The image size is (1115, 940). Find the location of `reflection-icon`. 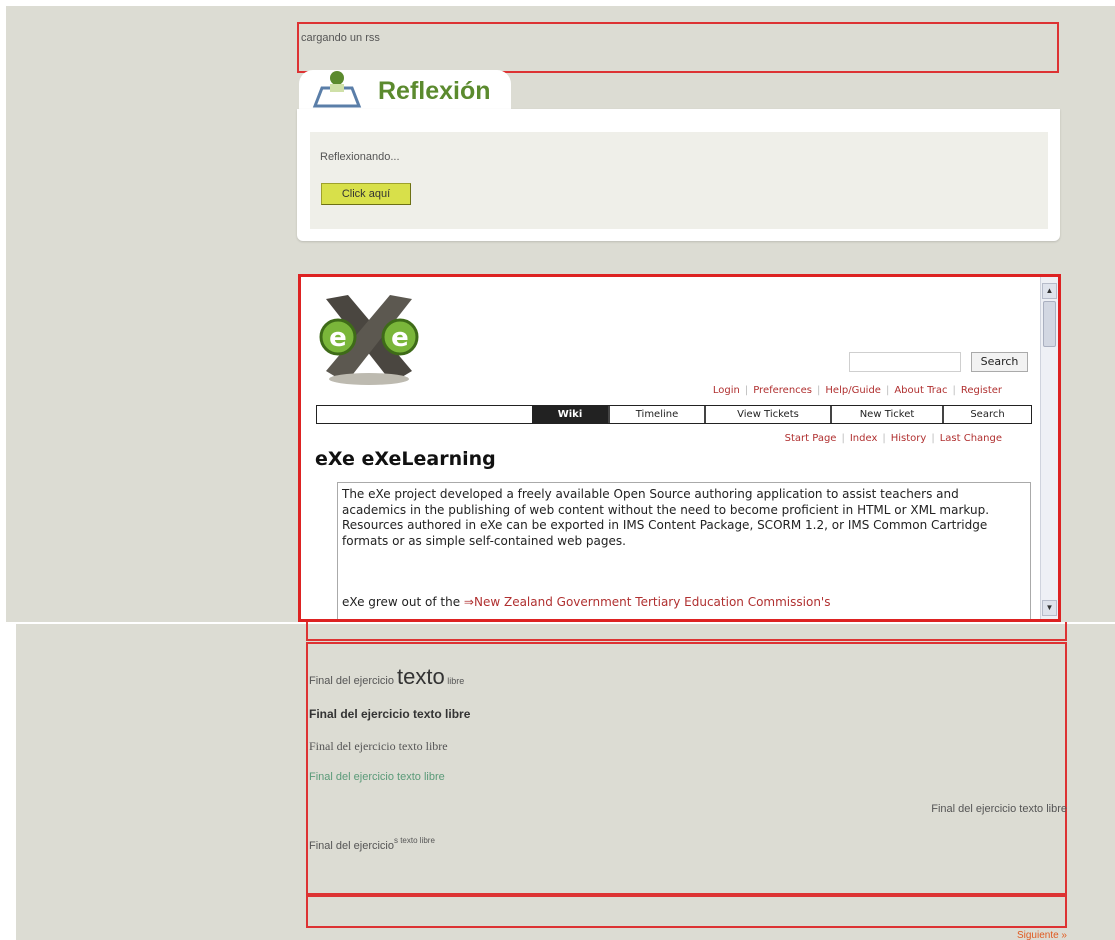

reflection-icon is located at coordinates (337, 89).